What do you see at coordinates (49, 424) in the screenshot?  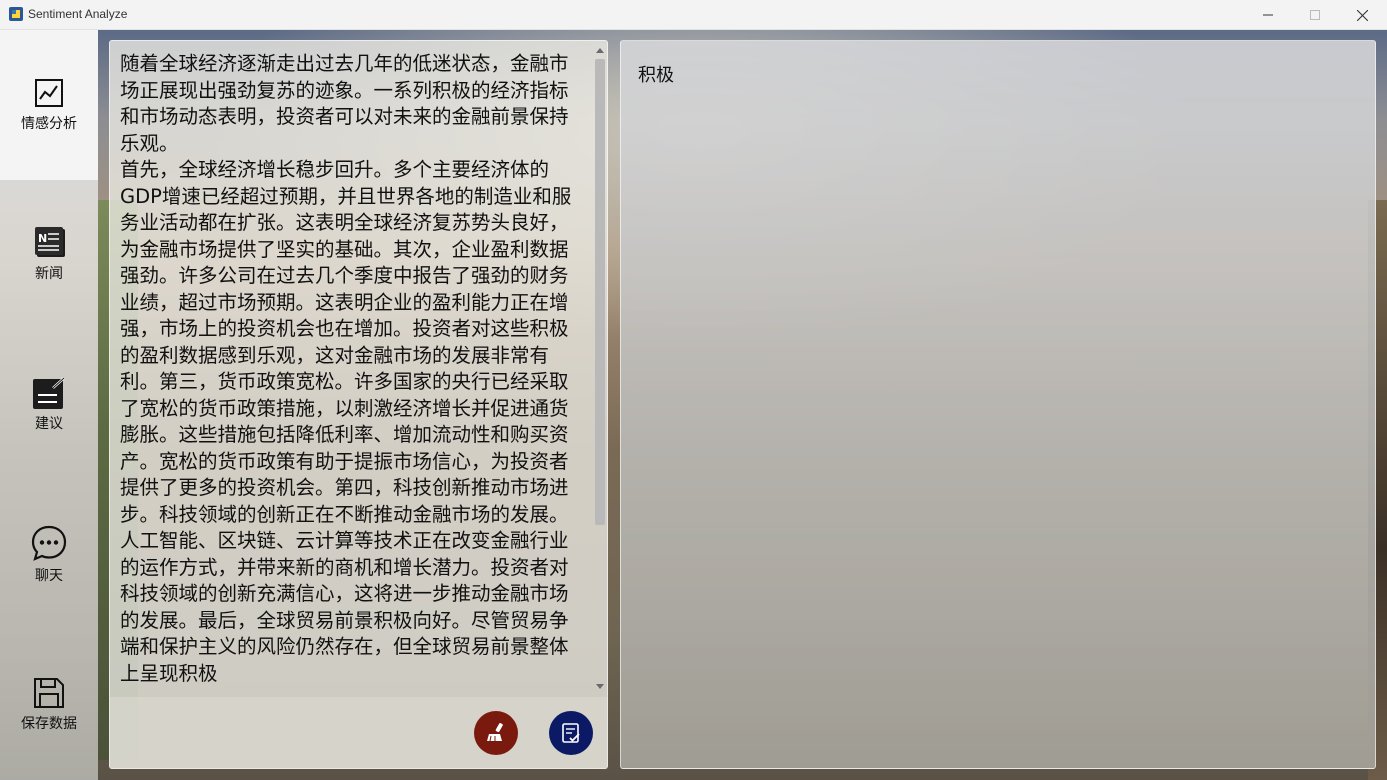 I see `sidebar-item-label: 建议` at bounding box center [49, 424].